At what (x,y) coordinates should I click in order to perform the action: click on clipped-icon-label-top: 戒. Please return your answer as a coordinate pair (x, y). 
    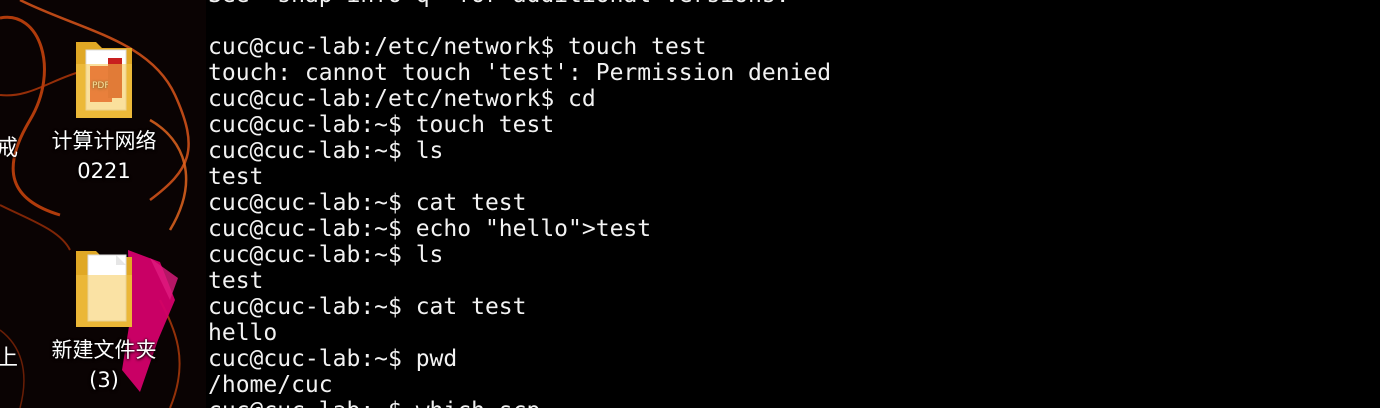
    Looking at the image, I should click on (9, 148).